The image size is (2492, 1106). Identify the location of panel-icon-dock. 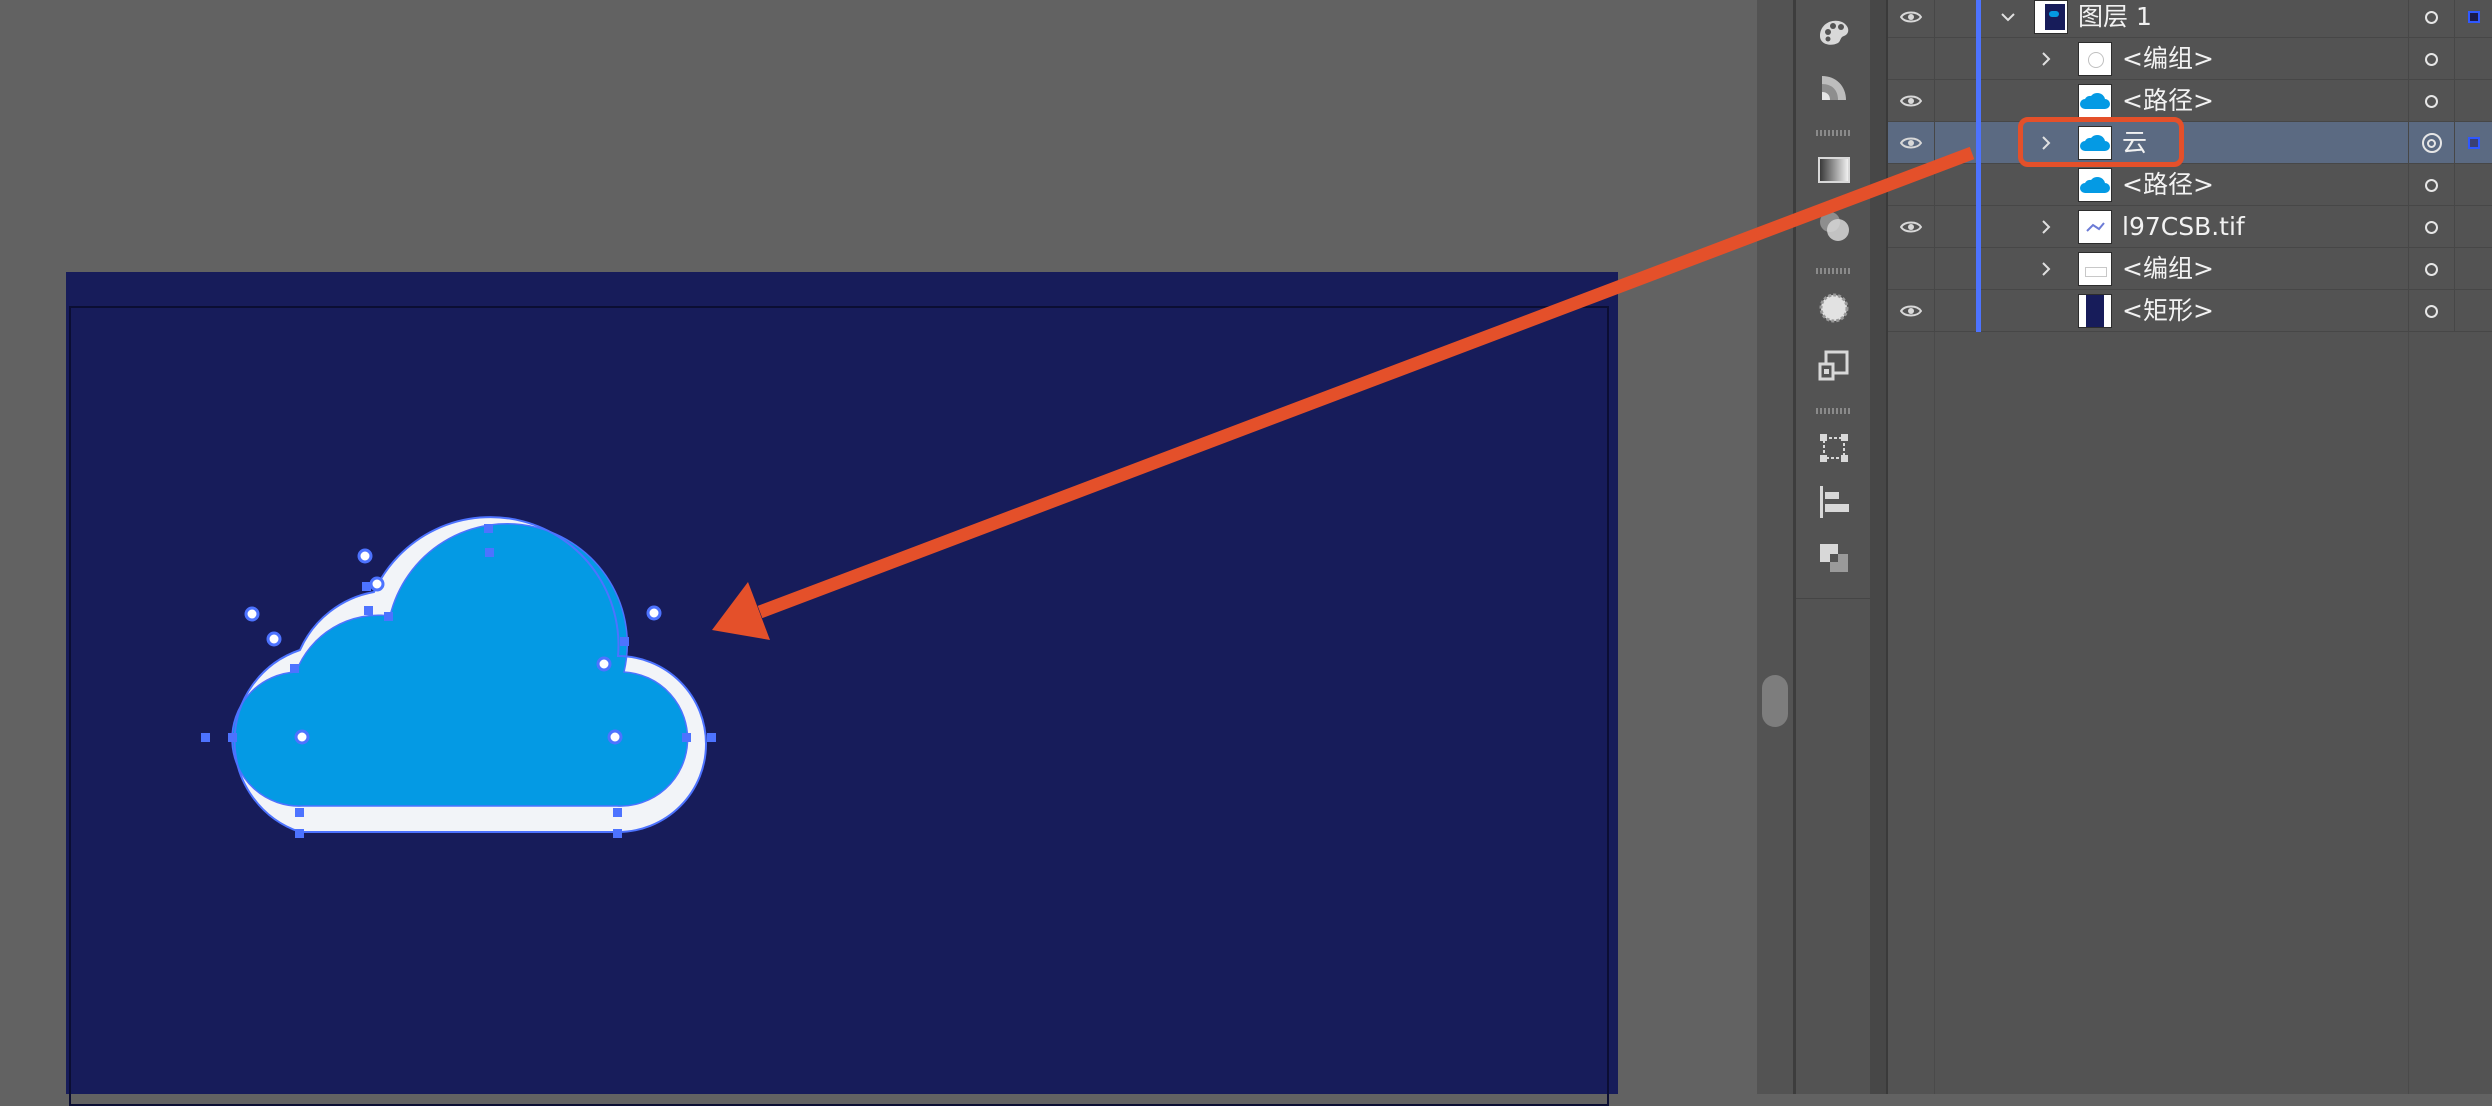
(1833, 547).